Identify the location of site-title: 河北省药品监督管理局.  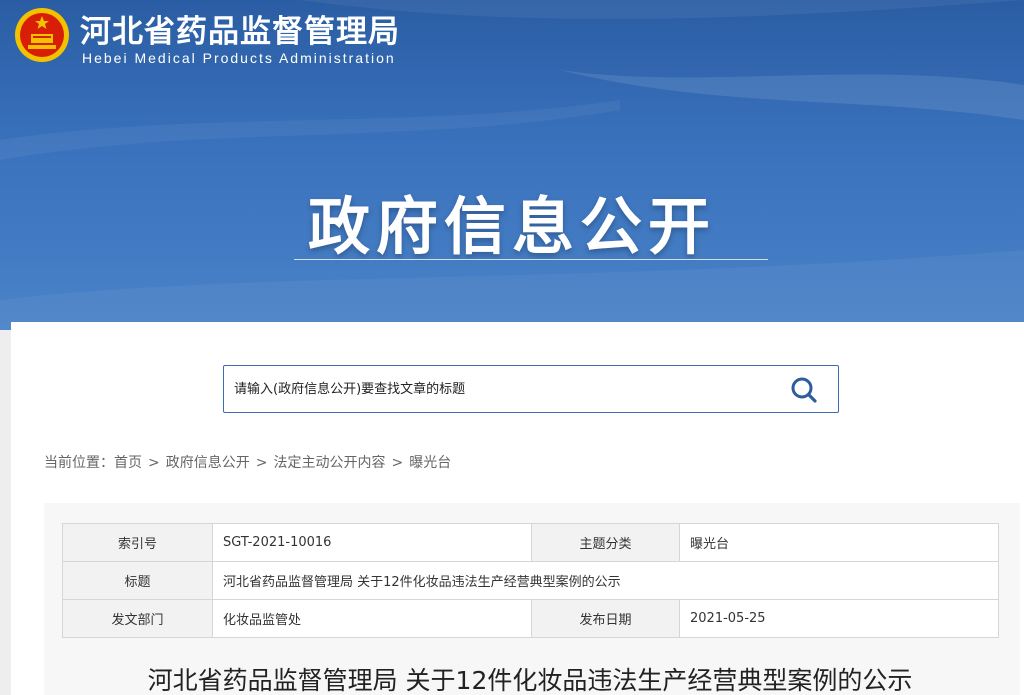
(240, 28).